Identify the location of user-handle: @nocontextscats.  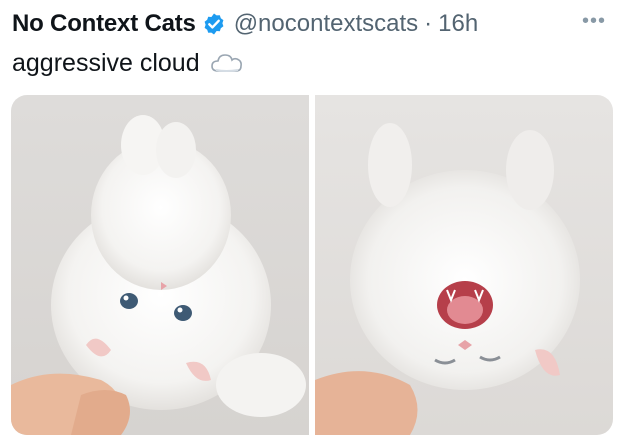
(326, 24).